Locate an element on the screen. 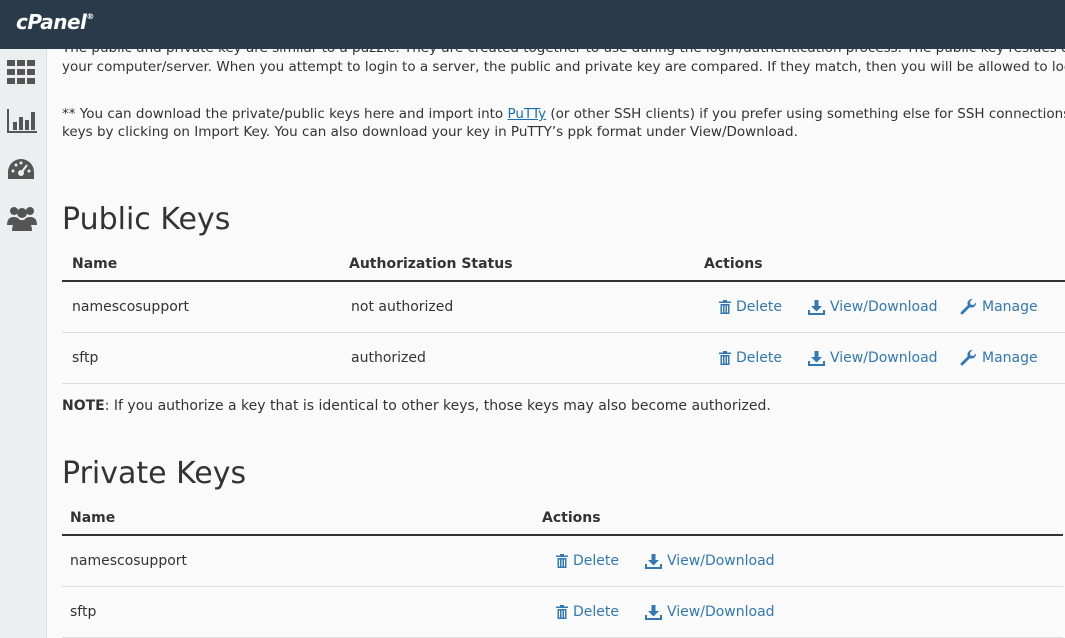 This screenshot has width=1065, height=638. cpanel-logo: cPanel® is located at coordinates (55, 22).